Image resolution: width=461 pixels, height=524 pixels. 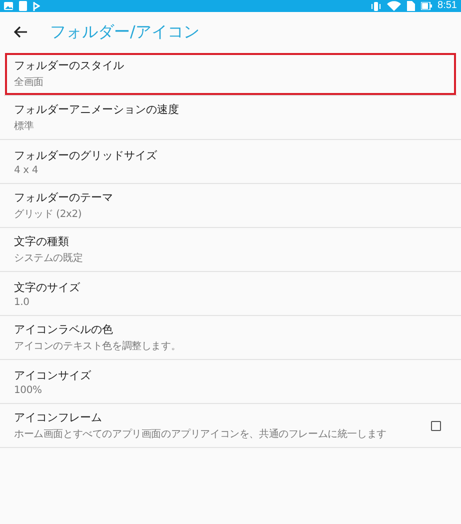 I want to click on setting-summary: アイコンのテキスト色を調整します。, so click(x=98, y=346).